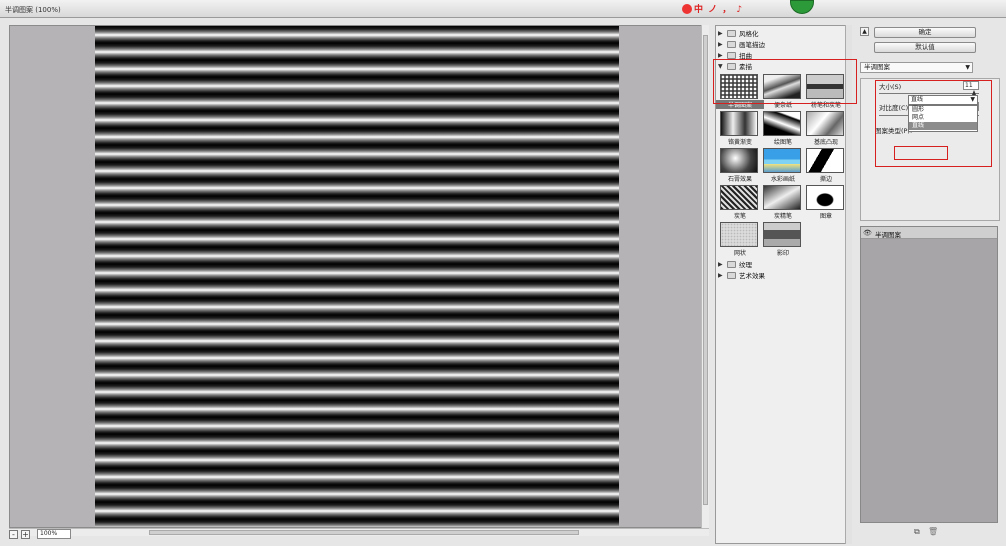 The image size is (1006, 546). Describe the element at coordinates (825, 160) in the screenshot. I see `torn-edges-thumbnail` at that location.